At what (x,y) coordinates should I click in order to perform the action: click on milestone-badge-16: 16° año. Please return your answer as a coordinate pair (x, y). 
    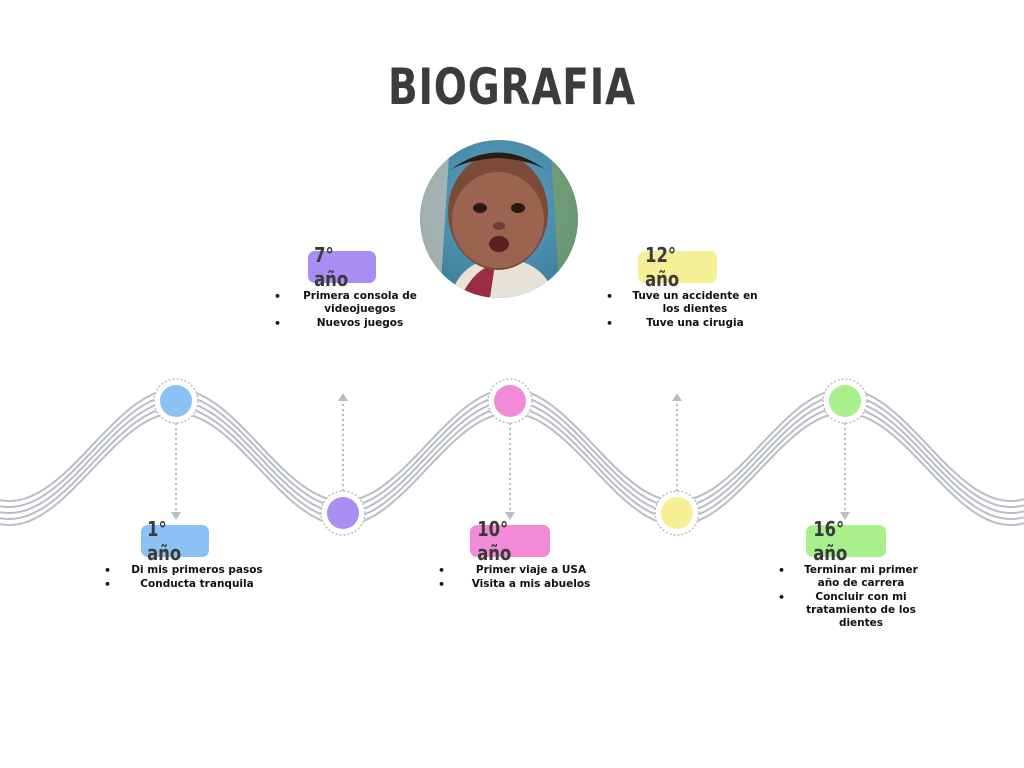
    Looking at the image, I should click on (846, 541).